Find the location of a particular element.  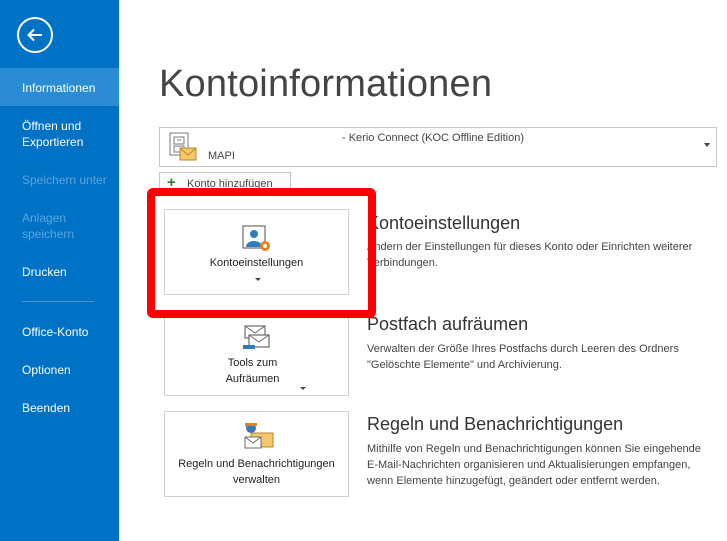

back-button is located at coordinates (35, 35).